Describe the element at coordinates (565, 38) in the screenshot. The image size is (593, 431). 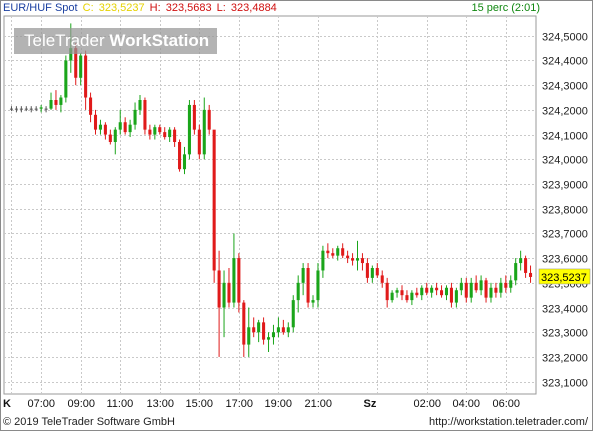
I see `y-tick-label: 324,5000` at that location.